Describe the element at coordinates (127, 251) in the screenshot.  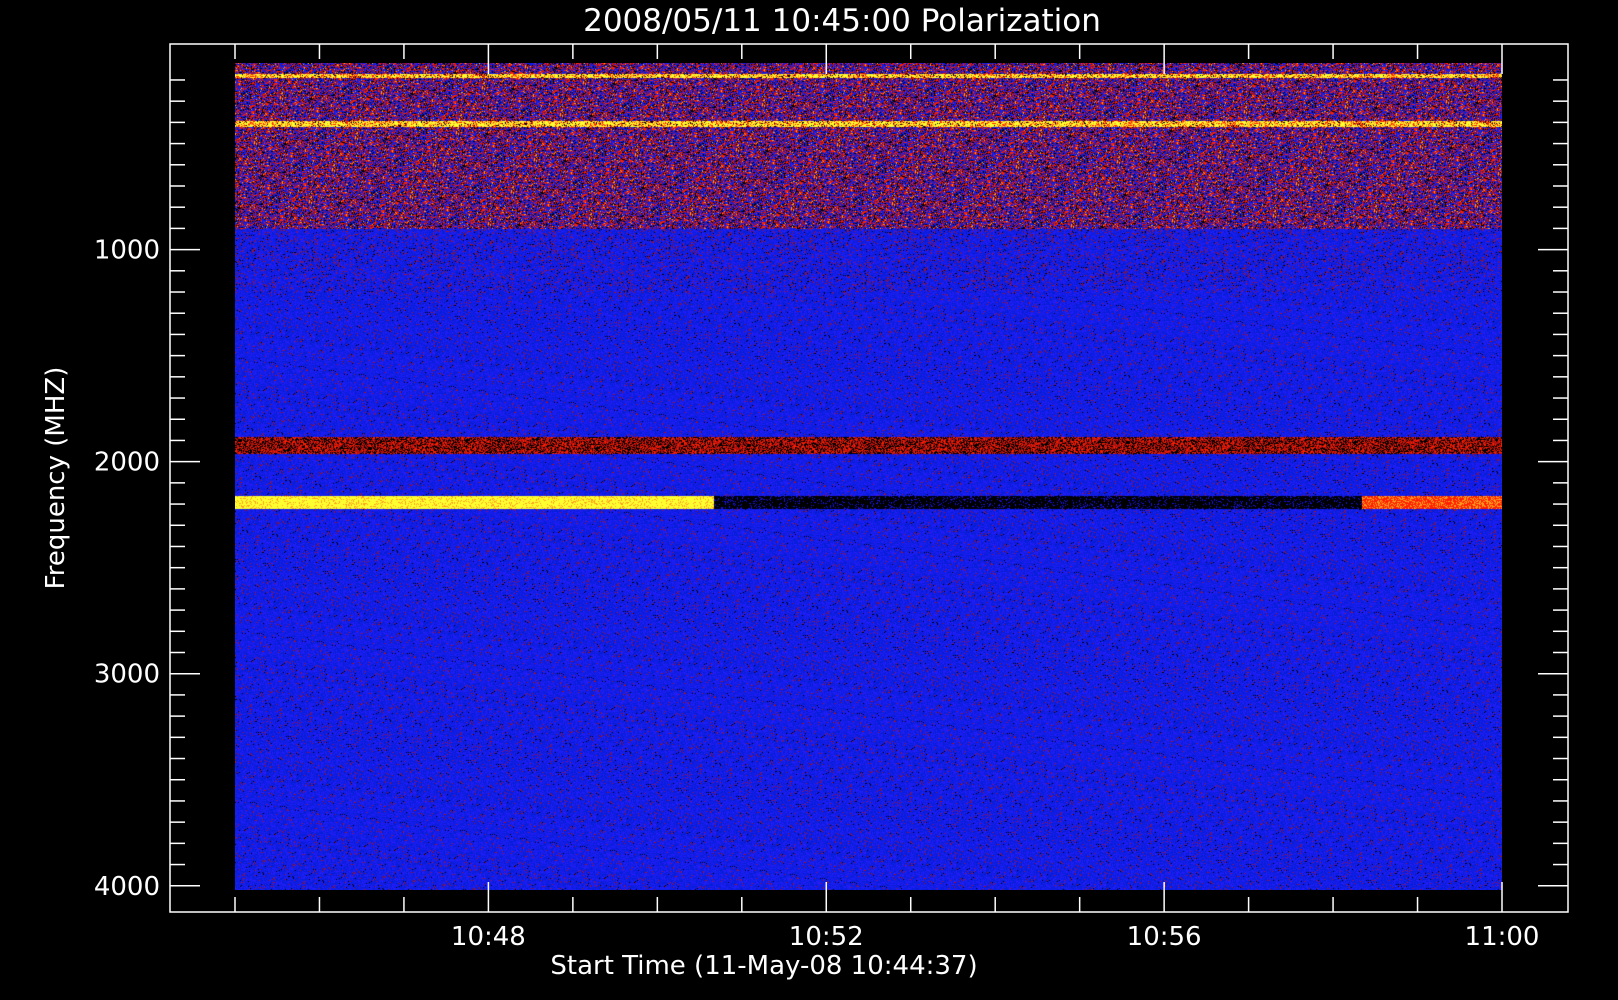
I see `y-tick-label: 1000` at that location.